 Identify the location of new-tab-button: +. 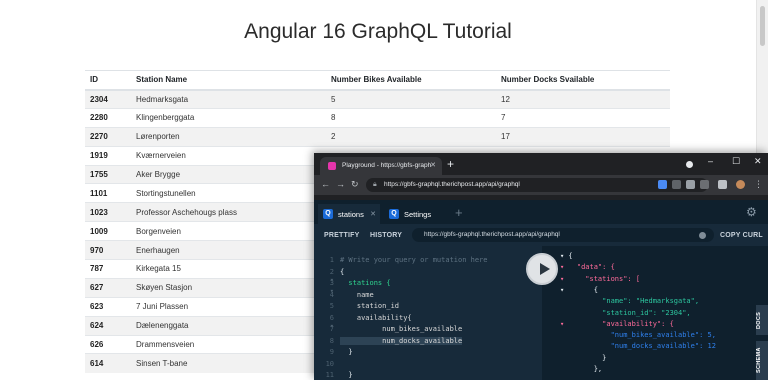
(450, 164).